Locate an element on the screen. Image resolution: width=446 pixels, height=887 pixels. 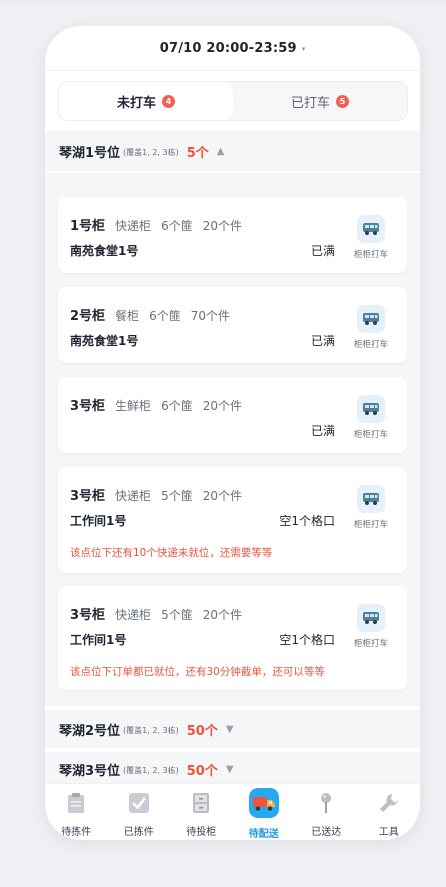
top-divider is located at coordinates (223, 2).